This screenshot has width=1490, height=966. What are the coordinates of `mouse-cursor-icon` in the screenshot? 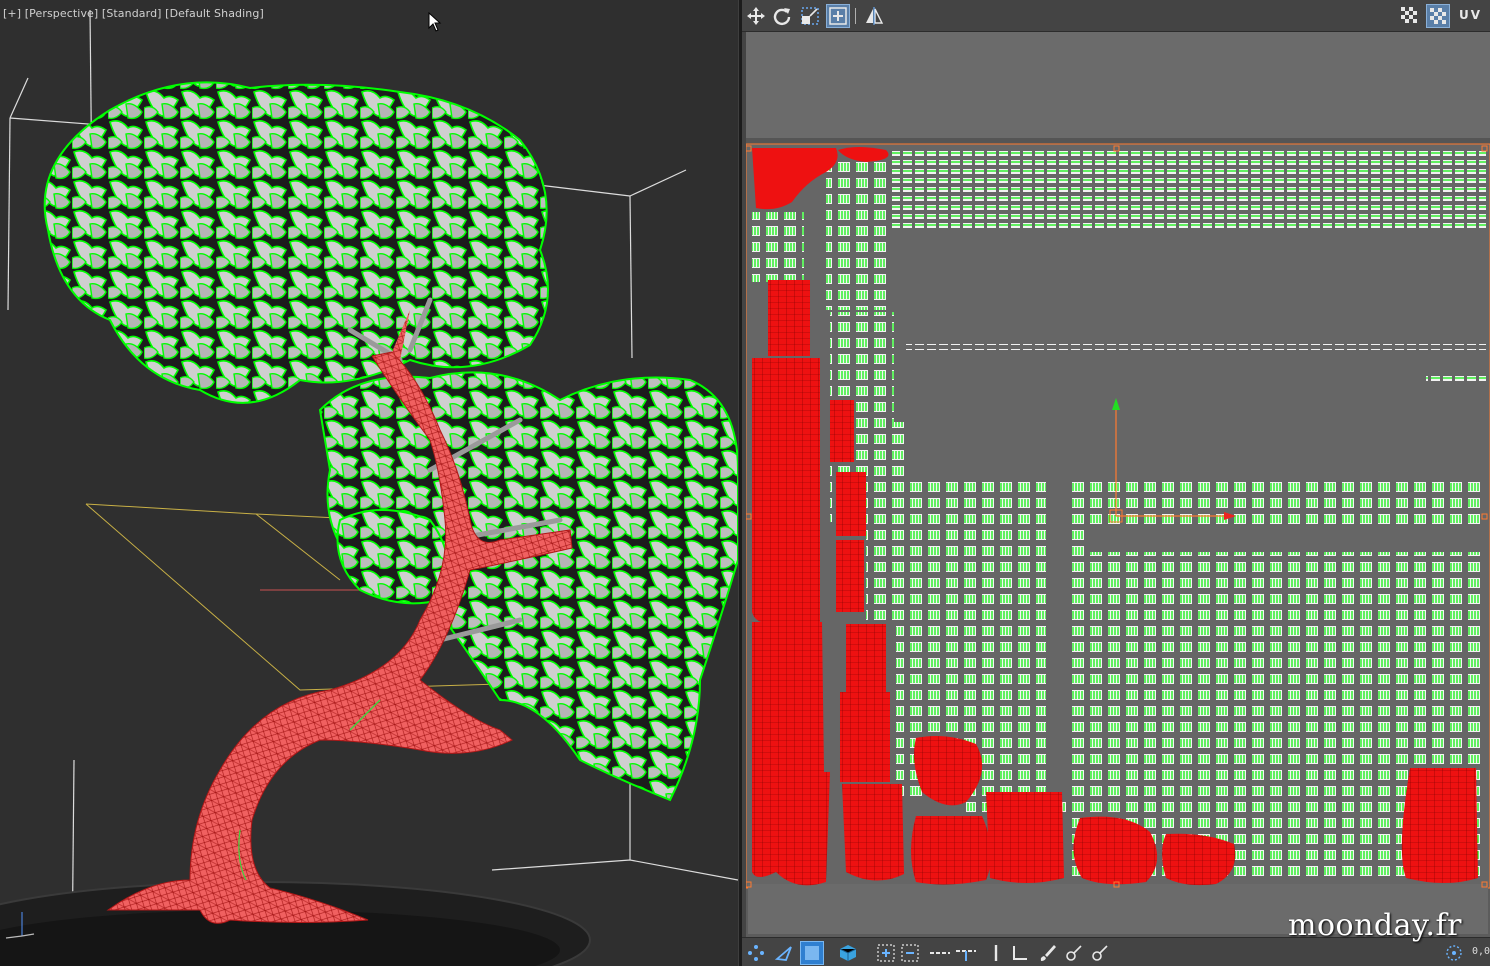 It's located at (435, 22).